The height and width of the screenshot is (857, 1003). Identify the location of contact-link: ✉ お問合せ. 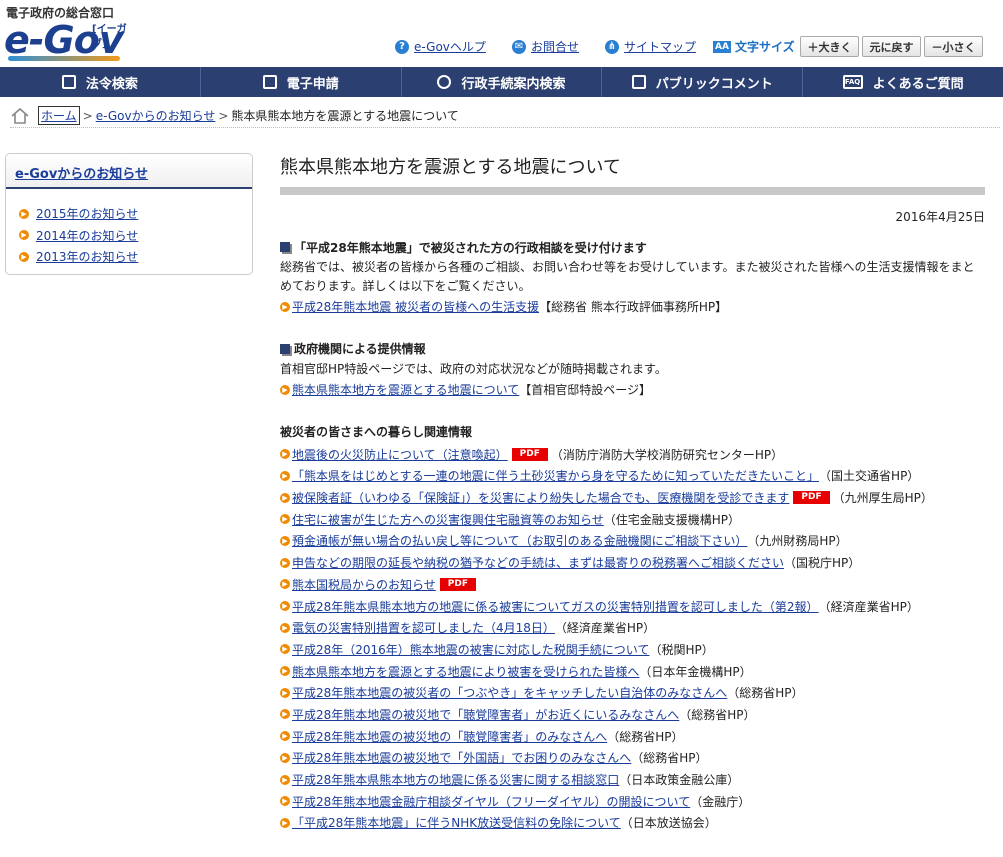
(545, 46).